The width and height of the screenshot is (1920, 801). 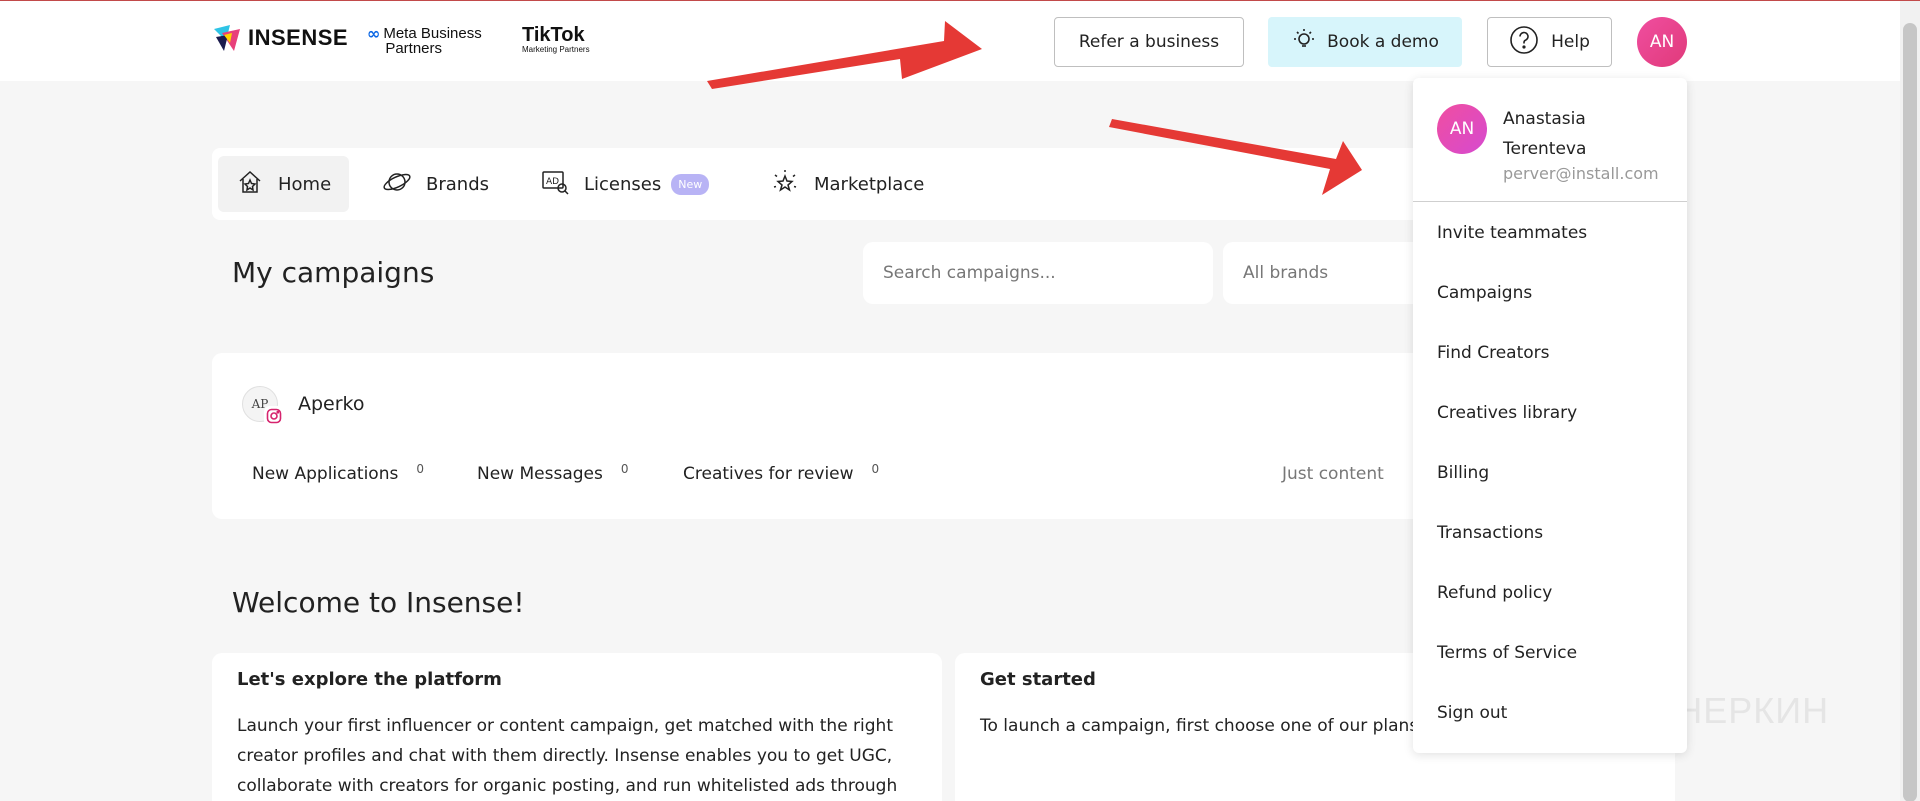 I want to click on user-email: perver@install.com, so click(x=1581, y=173).